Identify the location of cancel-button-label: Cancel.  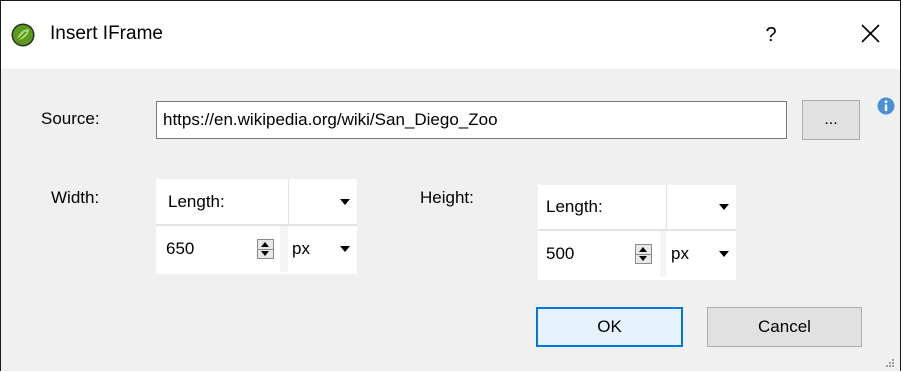
(784, 326).